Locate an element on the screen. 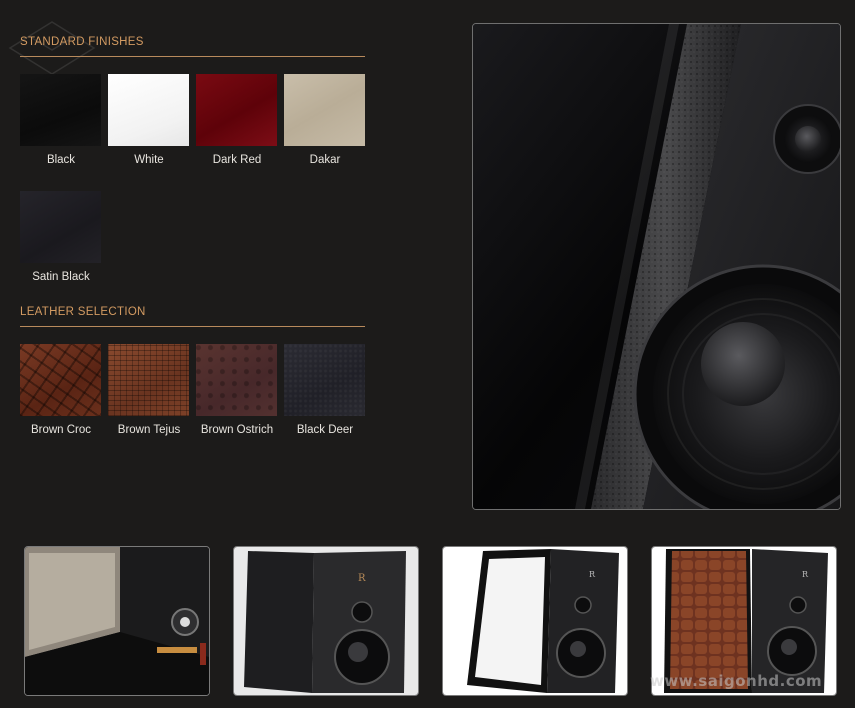 The width and height of the screenshot is (855, 708). swatch-black is located at coordinates (60, 110).